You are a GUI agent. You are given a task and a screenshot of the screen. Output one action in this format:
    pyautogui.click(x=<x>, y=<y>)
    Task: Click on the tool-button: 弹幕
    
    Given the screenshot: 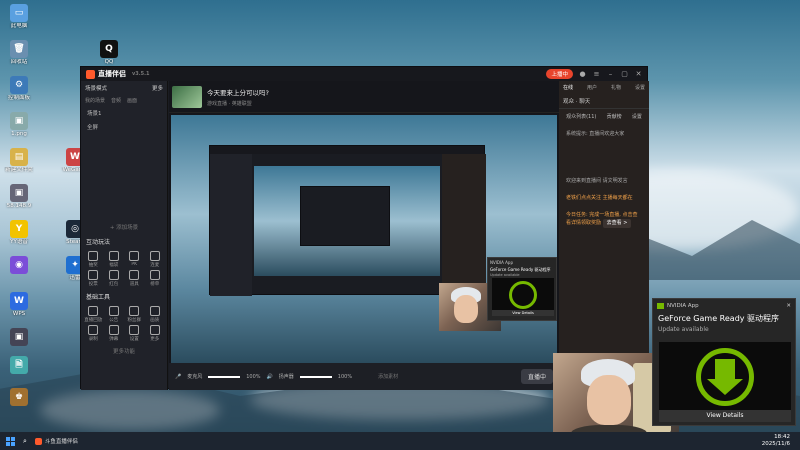 What is the action you would take?
    pyautogui.click(x=114, y=333)
    